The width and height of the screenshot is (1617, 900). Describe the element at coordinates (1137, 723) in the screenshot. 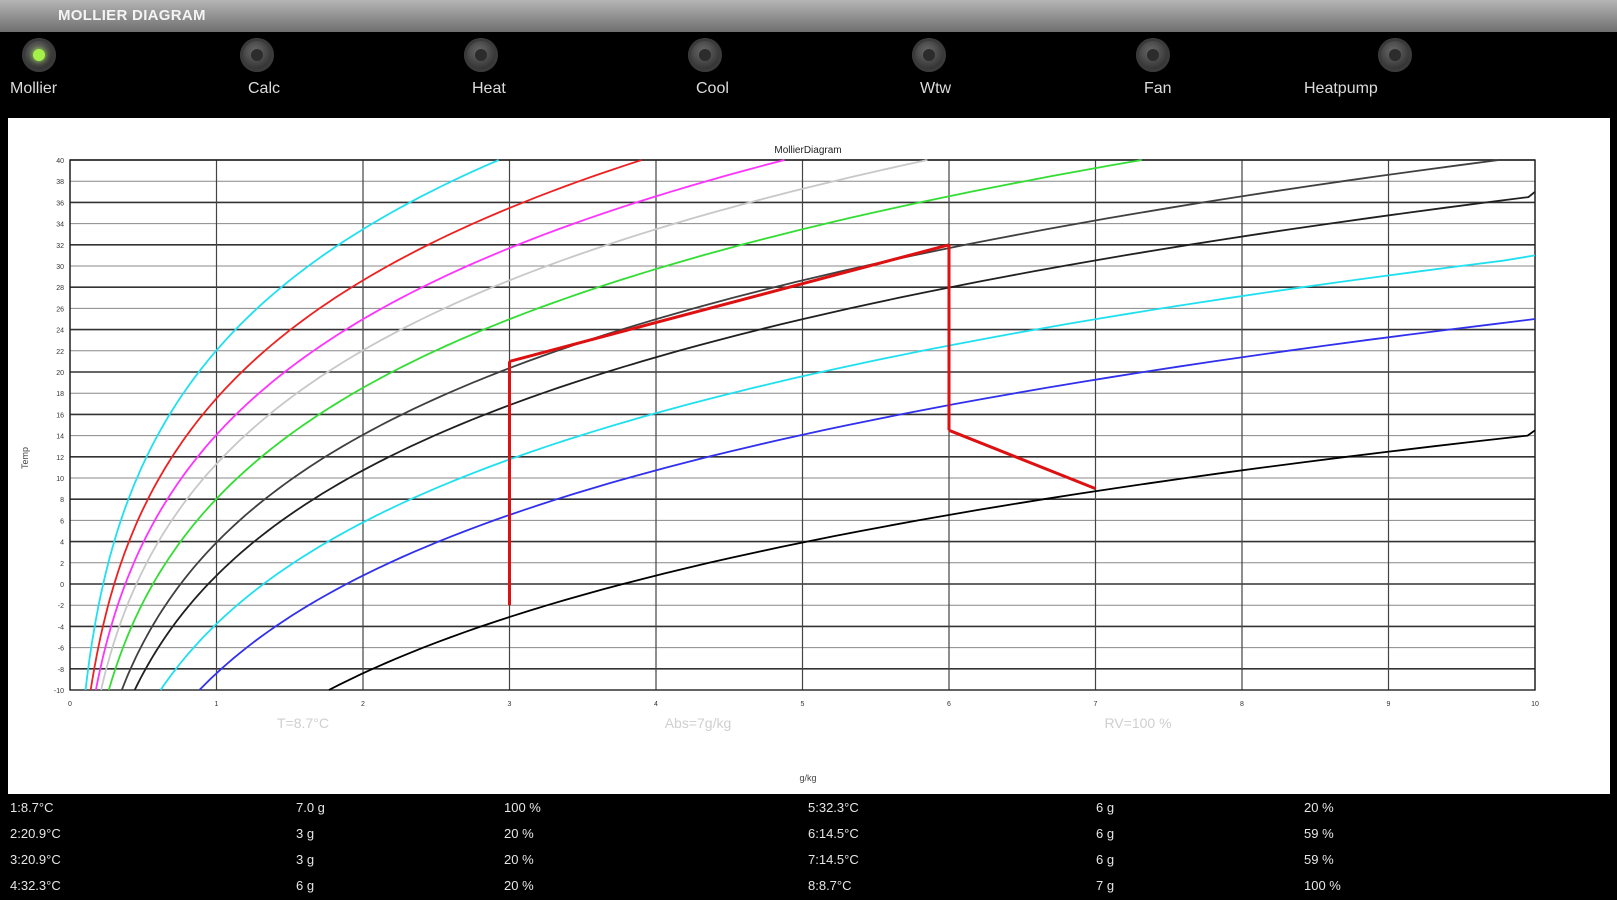

I see `relative-humidity-readout: RV=100 %` at that location.